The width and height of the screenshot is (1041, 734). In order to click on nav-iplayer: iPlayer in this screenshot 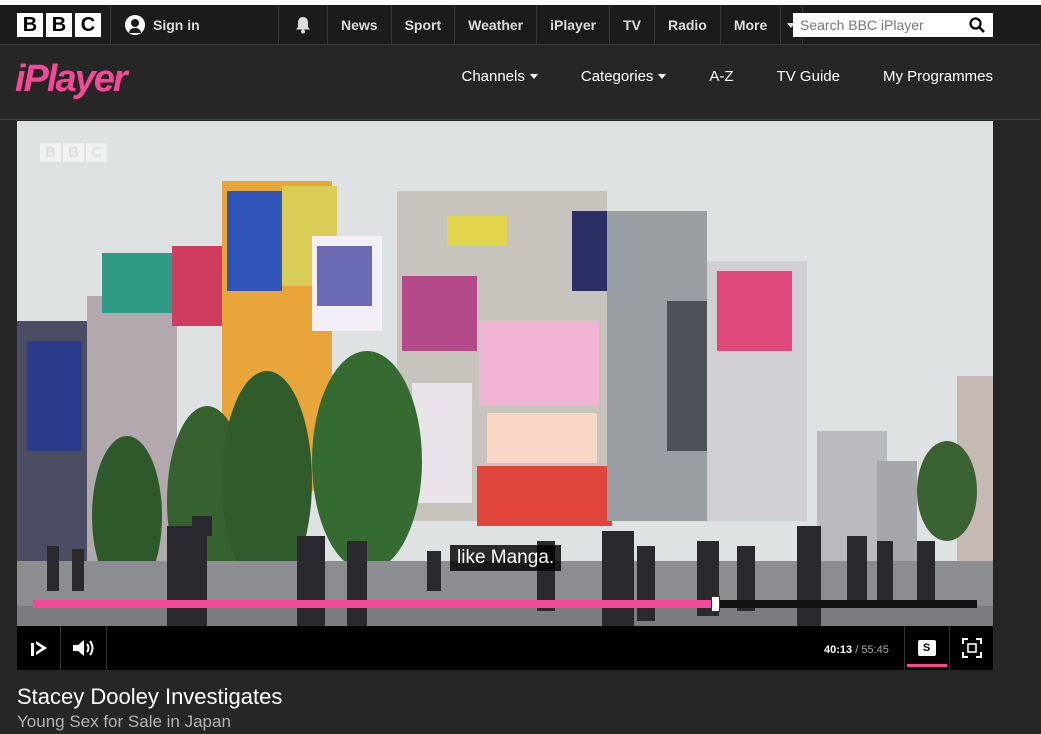, I will do `click(574, 25)`.